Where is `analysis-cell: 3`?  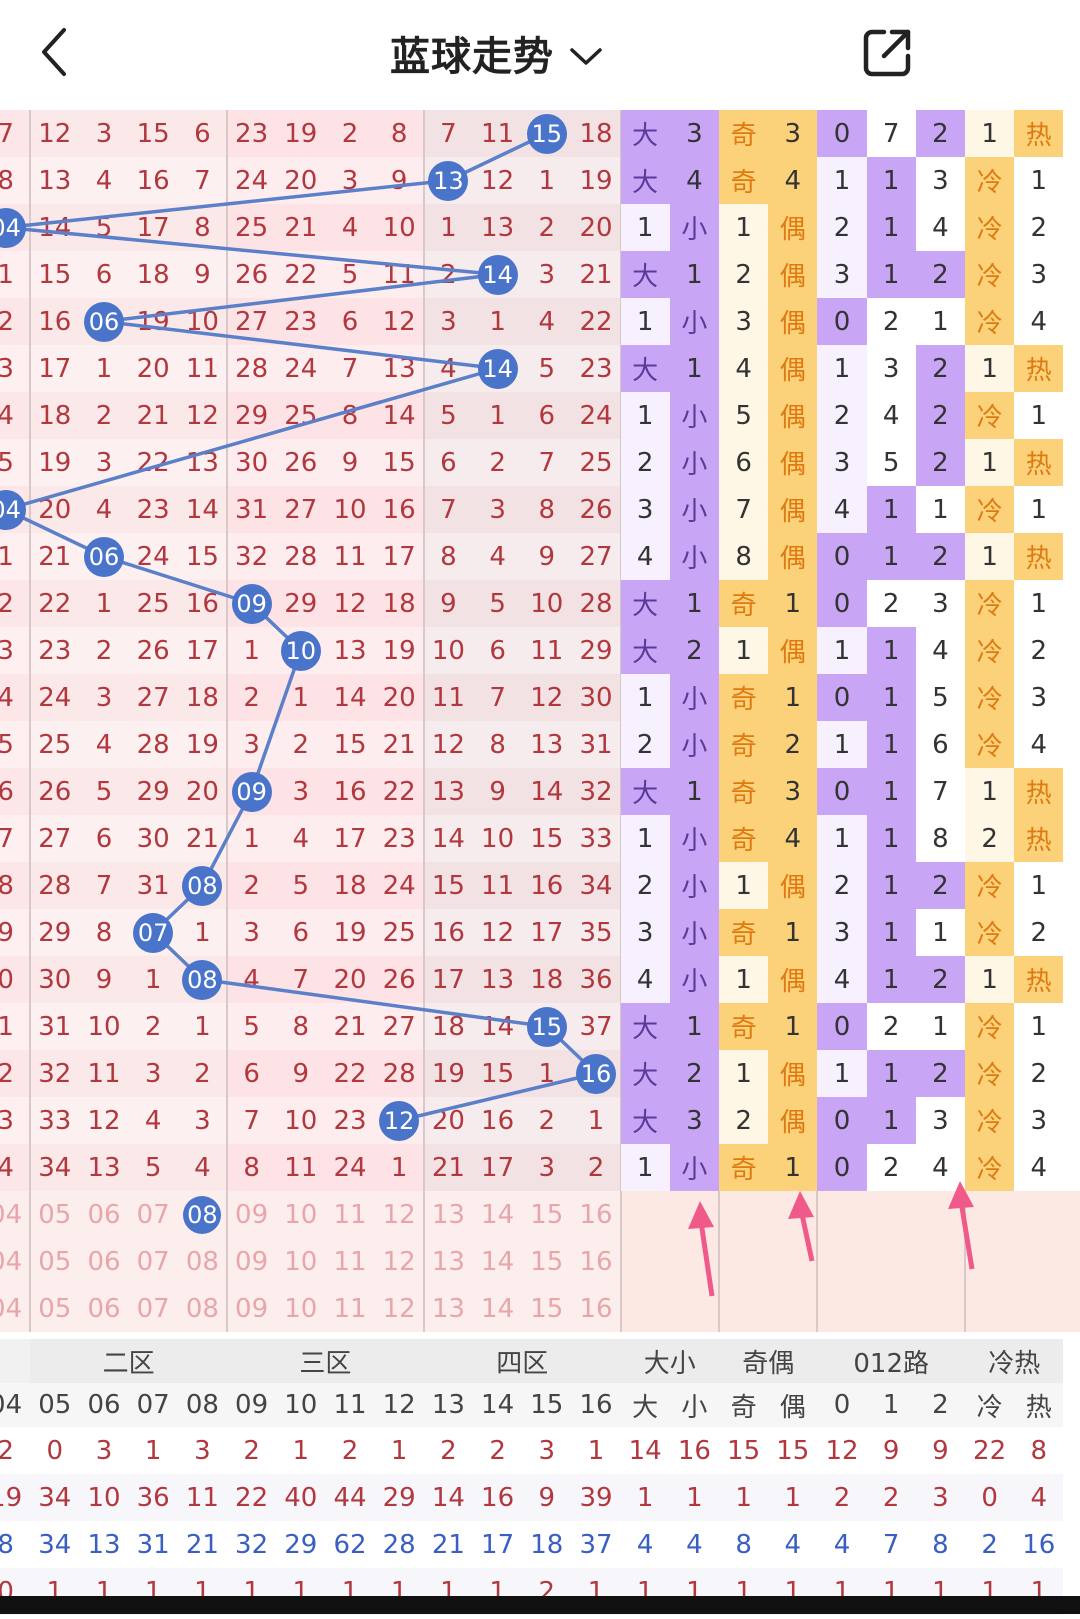
analysis-cell: 3 is located at coordinates (694, 1120).